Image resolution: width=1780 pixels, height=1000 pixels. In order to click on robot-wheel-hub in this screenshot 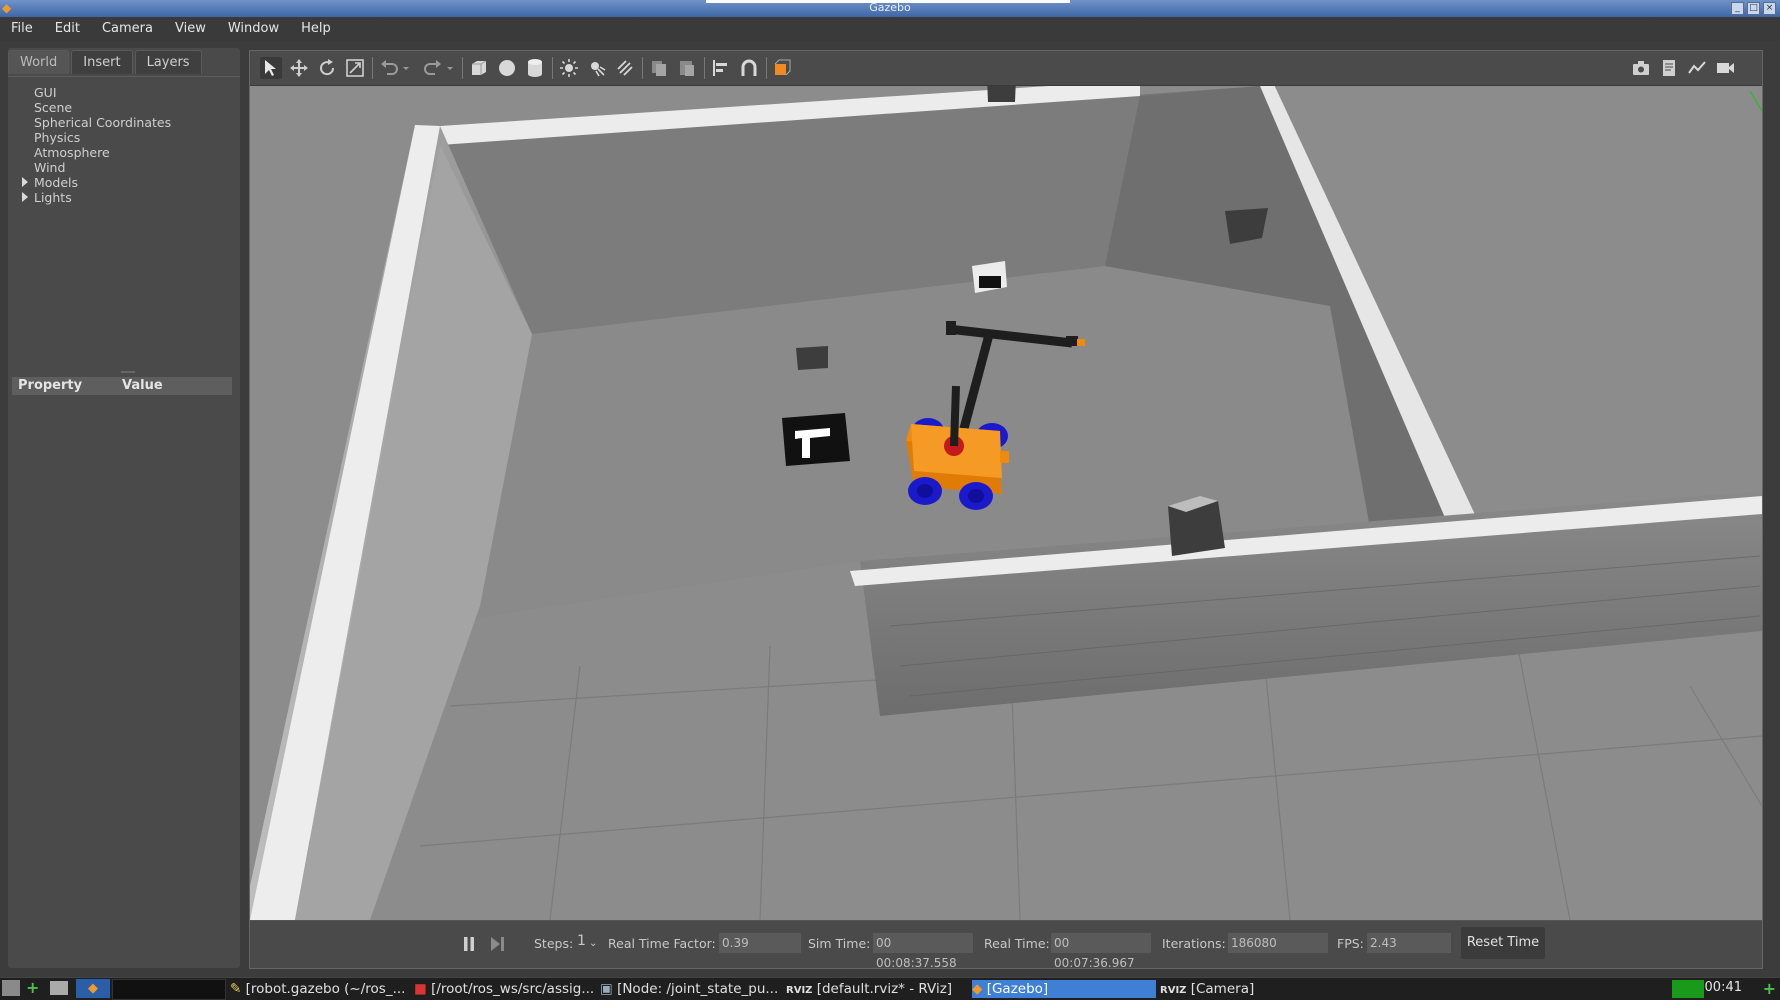, I will do `click(976, 496)`.